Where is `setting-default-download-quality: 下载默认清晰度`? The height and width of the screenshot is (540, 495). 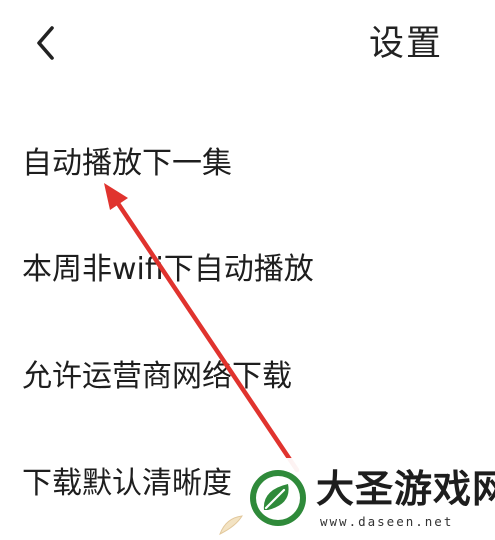 setting-default-download-quality: 下载默认清晰度 is located at coordinates (127, 484).